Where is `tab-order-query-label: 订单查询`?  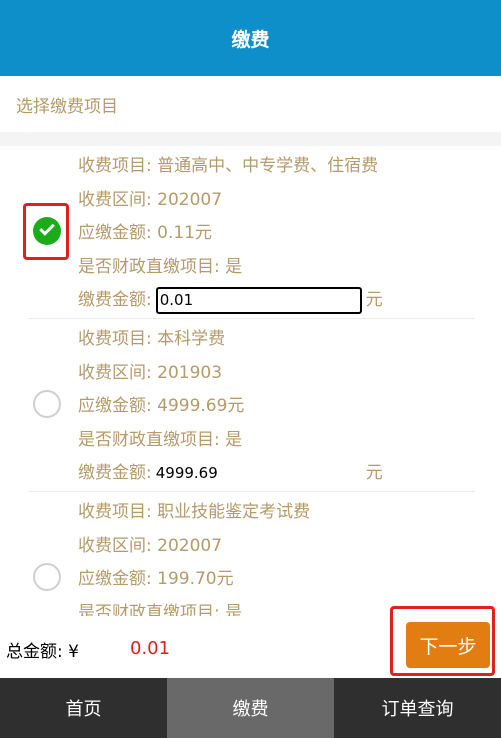 tab-order-query-label: 订单查询 is located at coordinates (417, 709).